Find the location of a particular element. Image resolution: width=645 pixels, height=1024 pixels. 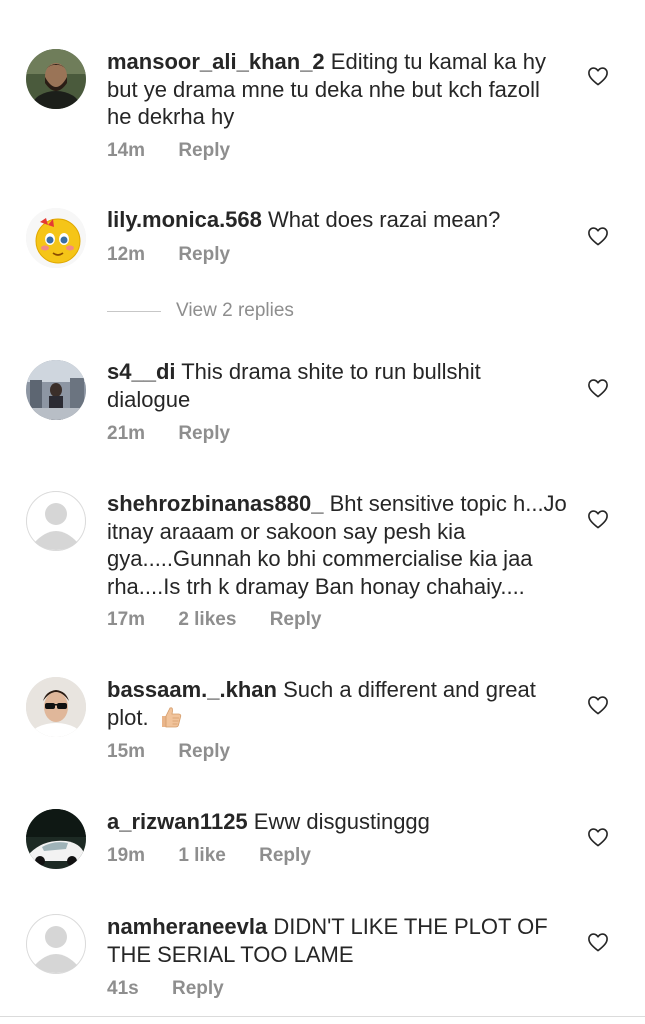

comment-meta: 19m 1 like Reply is located at coordinates (223, 856).